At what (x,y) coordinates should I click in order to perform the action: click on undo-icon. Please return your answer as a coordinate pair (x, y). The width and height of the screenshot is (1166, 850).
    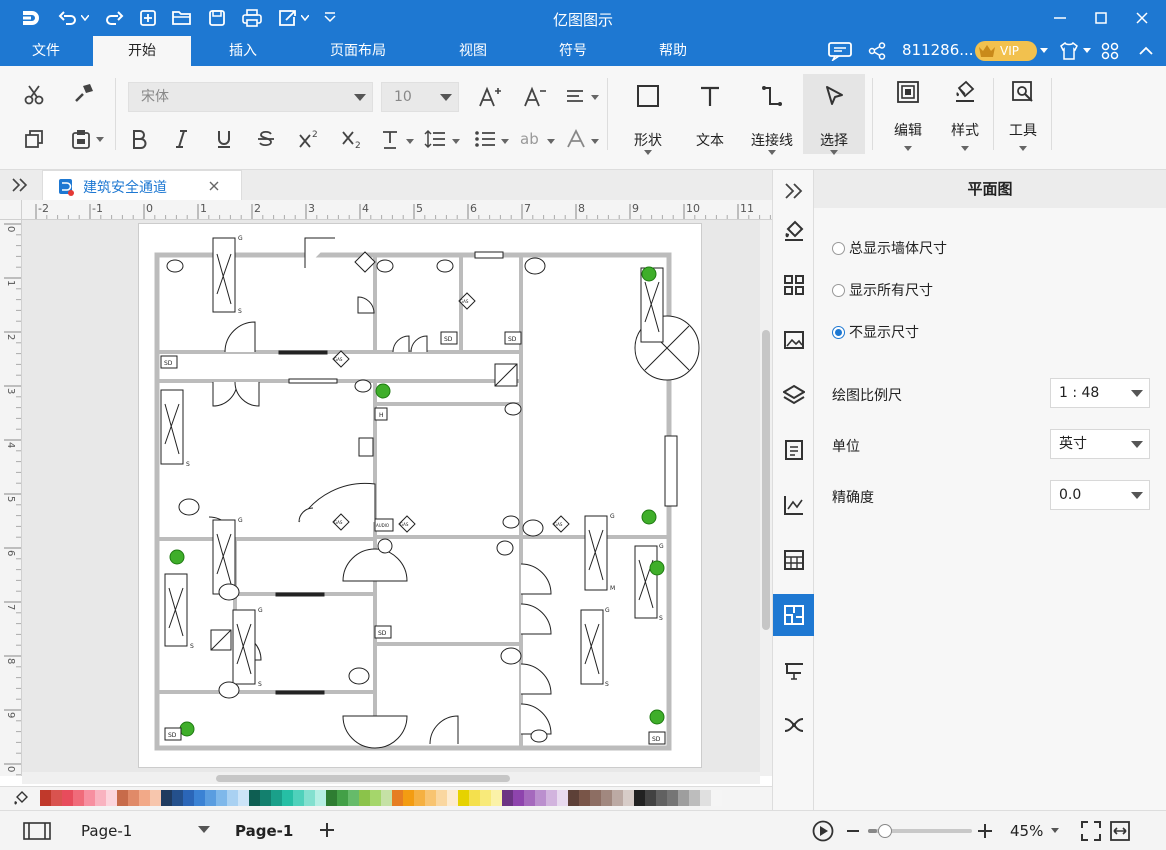
    Looking at the image, I should click on (68, 18).